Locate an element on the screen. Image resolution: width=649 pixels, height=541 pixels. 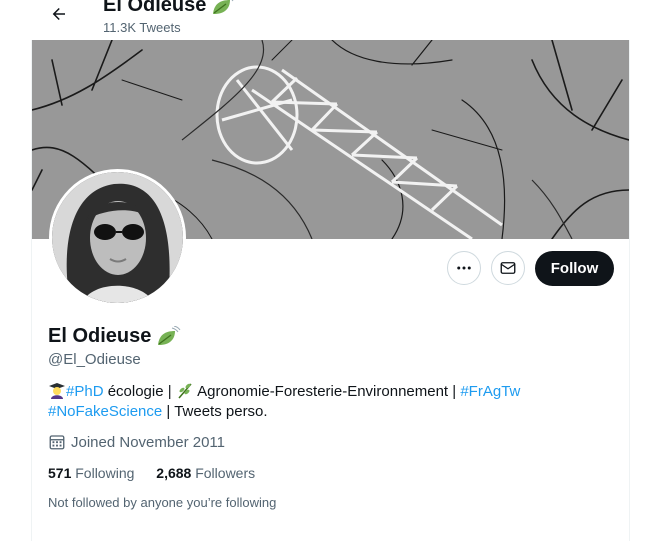
hashtag-nofakescience: #NoFakeScience is located at coordinates (105, 411).